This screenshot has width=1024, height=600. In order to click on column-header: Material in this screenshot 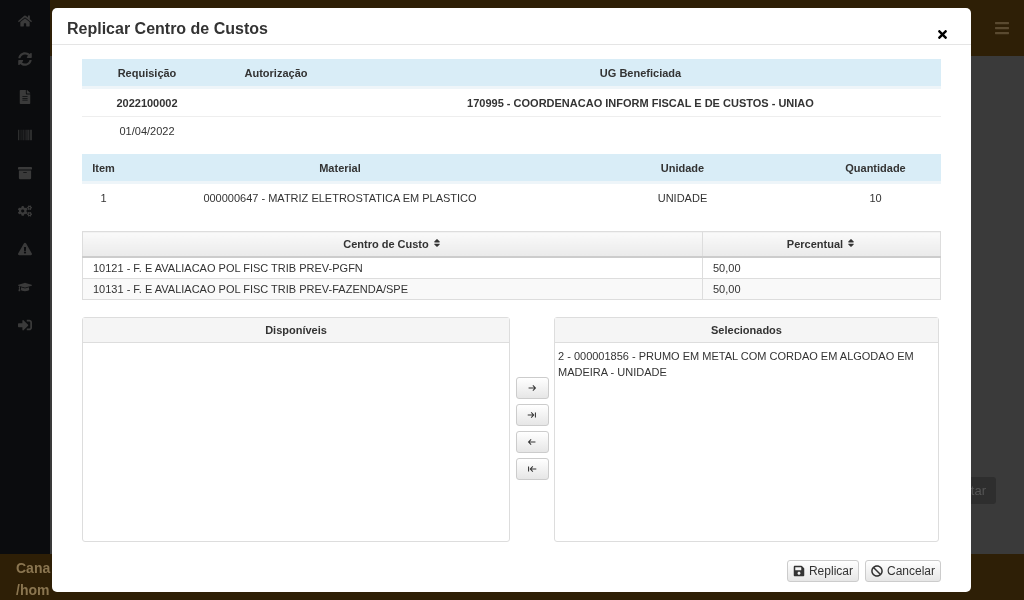, I will do `click(340, 168)`.